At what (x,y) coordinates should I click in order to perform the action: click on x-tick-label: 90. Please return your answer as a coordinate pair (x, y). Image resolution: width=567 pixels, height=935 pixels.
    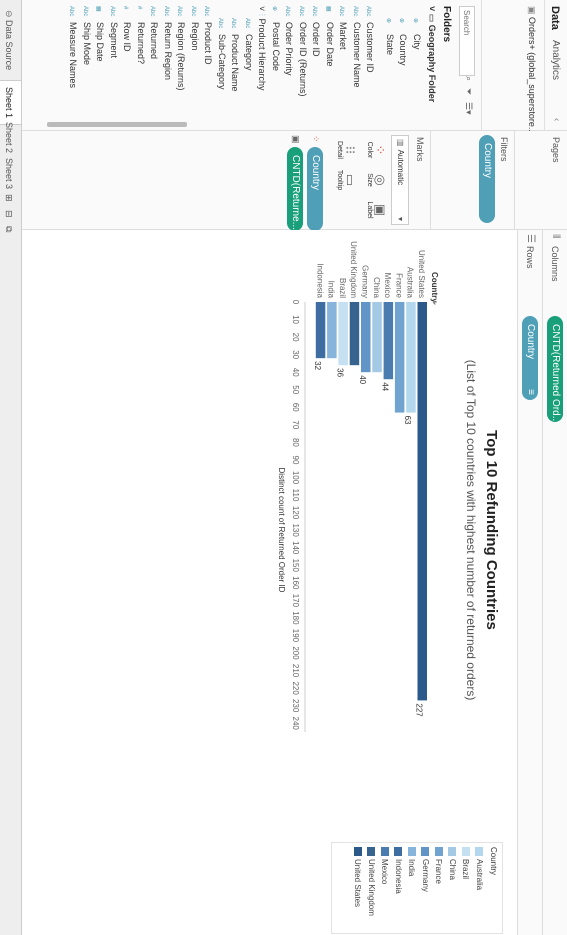
    Looking at the image, I should click on (295, 460).